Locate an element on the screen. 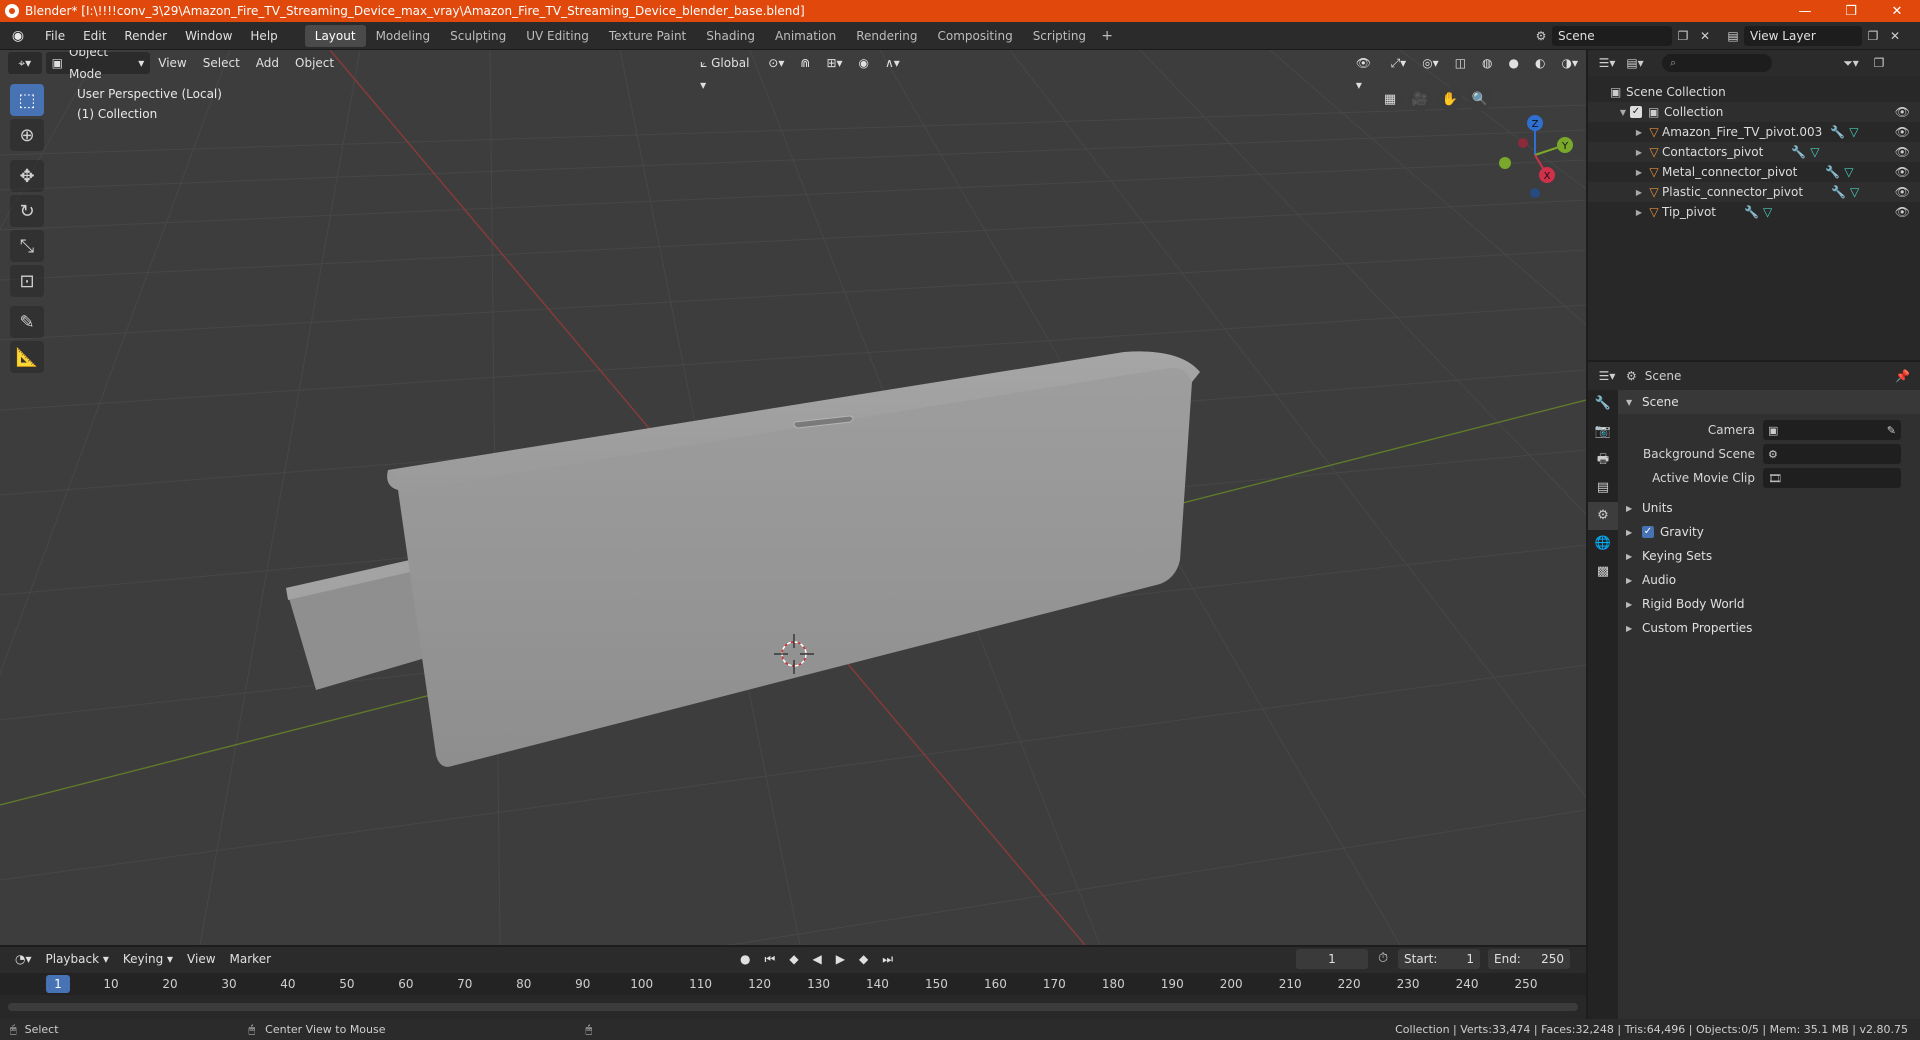 The height and width of the screenshot is (1040, 1920). delete-scene-icon: ✕ is located at coordinates (1705, 36).